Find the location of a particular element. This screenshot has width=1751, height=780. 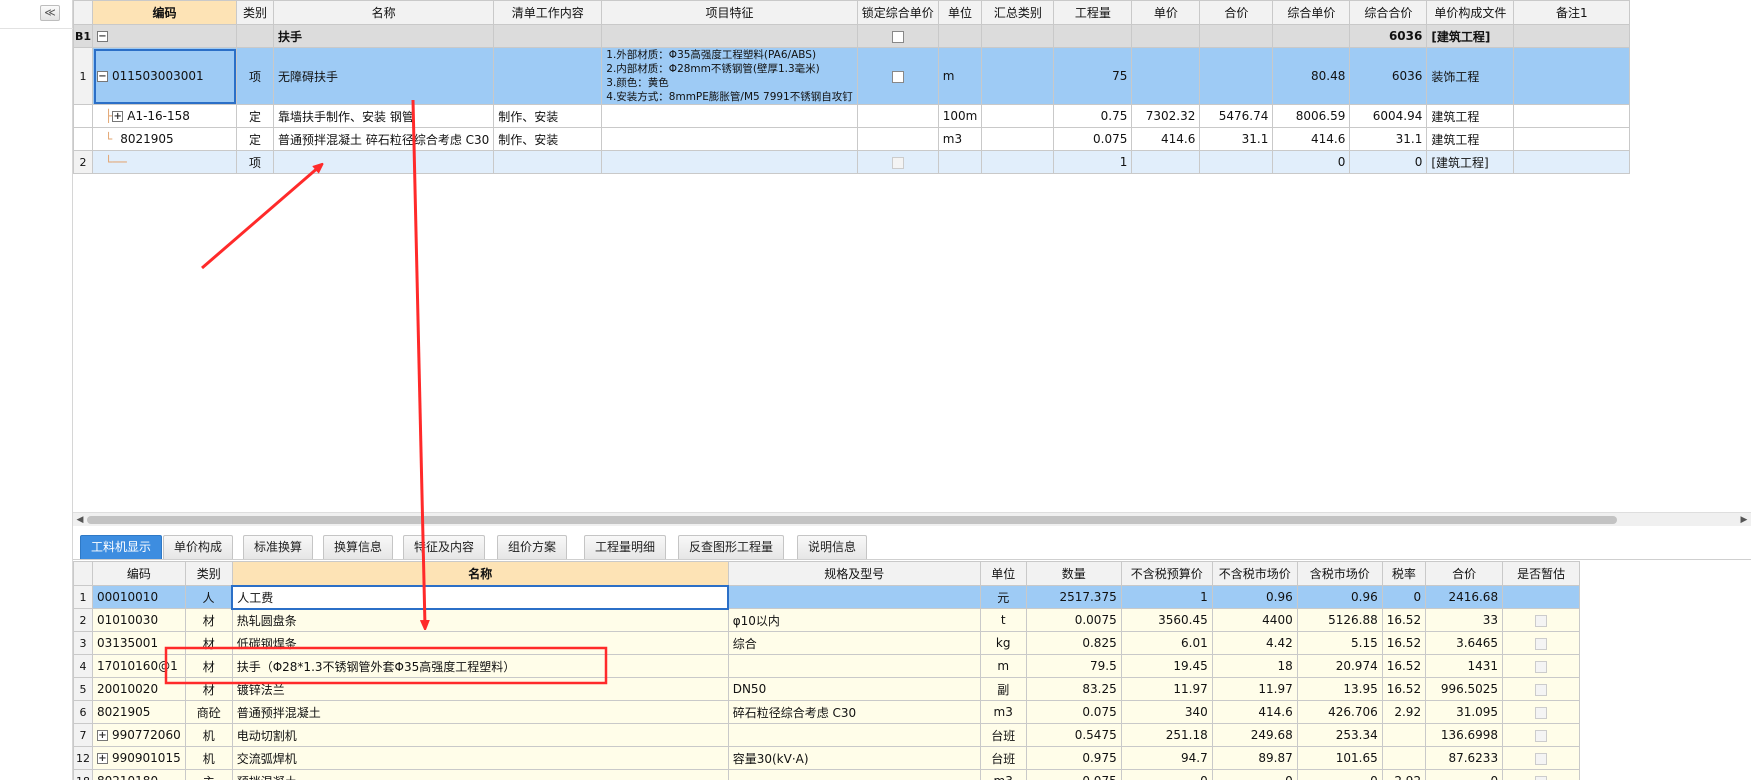

code-cell: − is located at coordinates (164, 36).